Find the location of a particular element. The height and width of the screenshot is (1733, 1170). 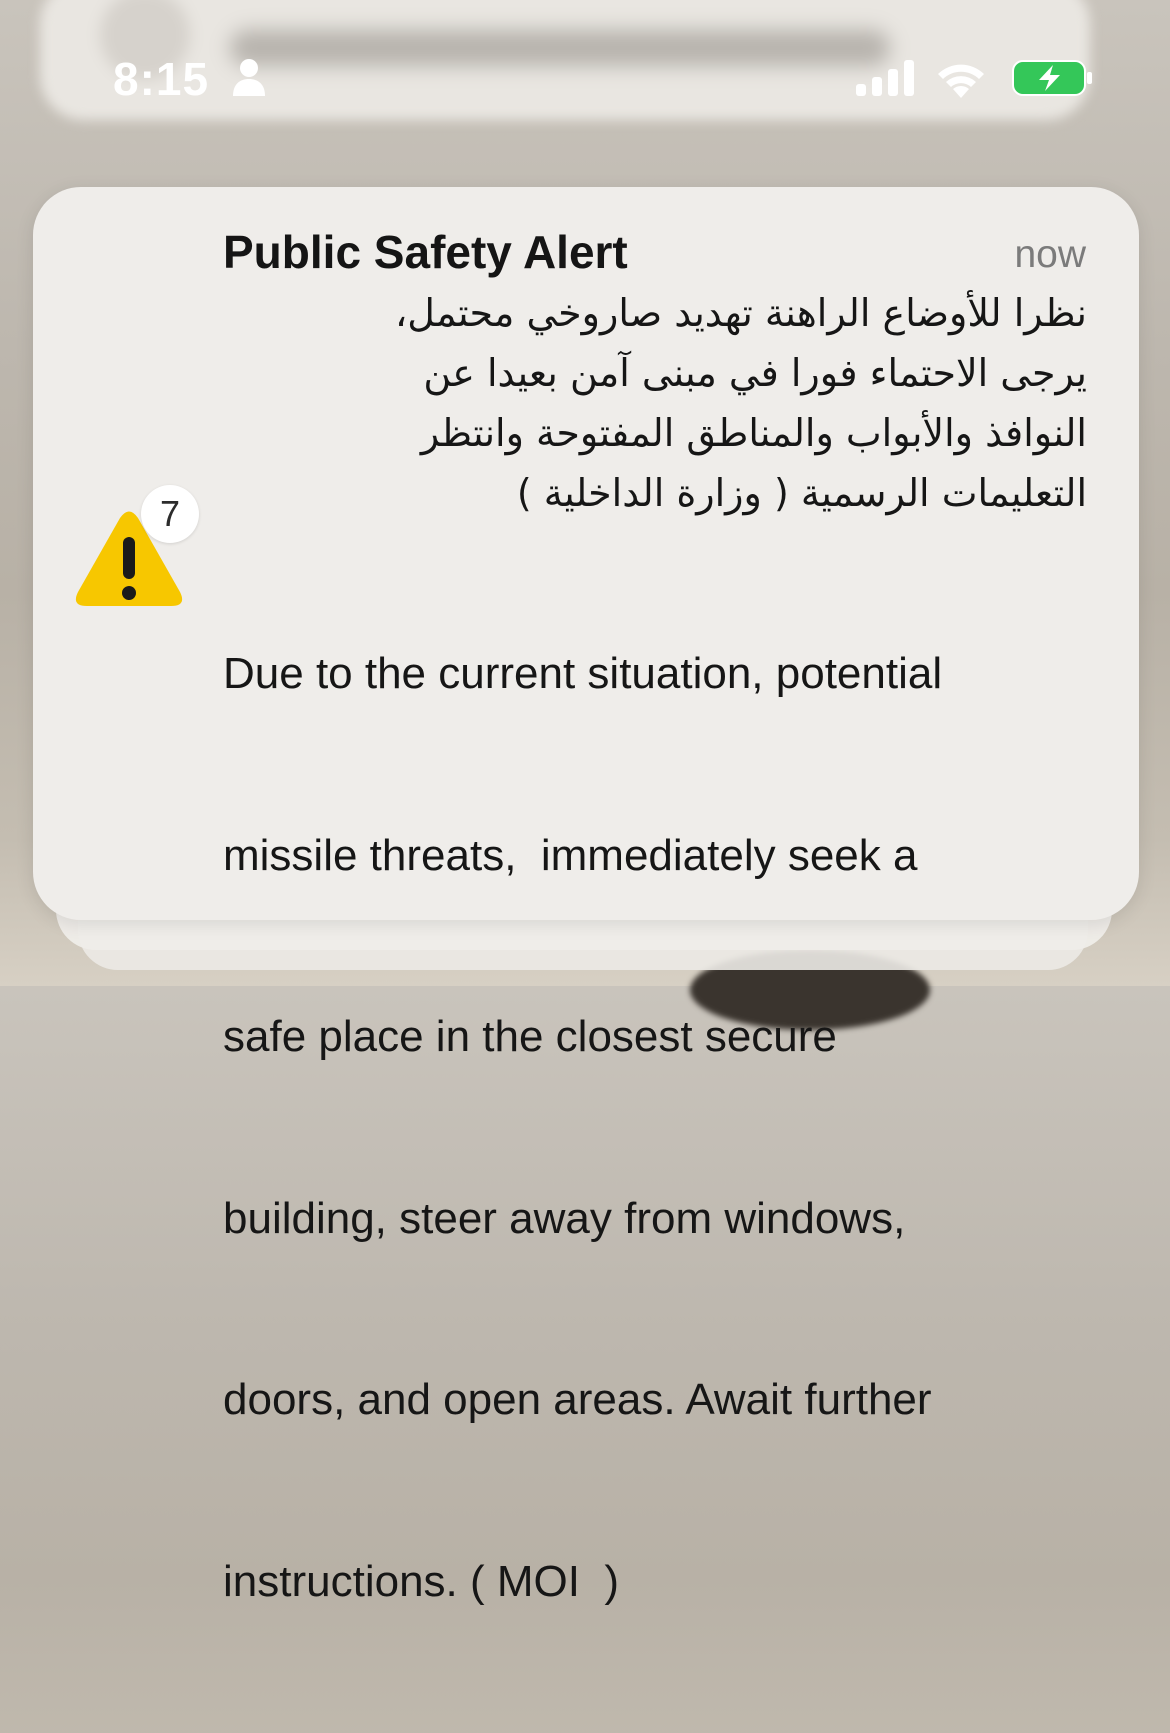

english-line: building, steer away from windows, is located at coordinates (564, 1218).